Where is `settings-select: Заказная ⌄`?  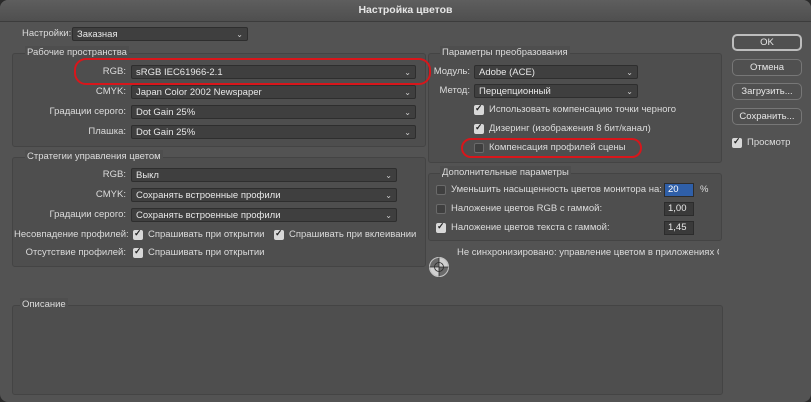 settings-select: Заказная ⌄ is located at coordinates (160, 34).